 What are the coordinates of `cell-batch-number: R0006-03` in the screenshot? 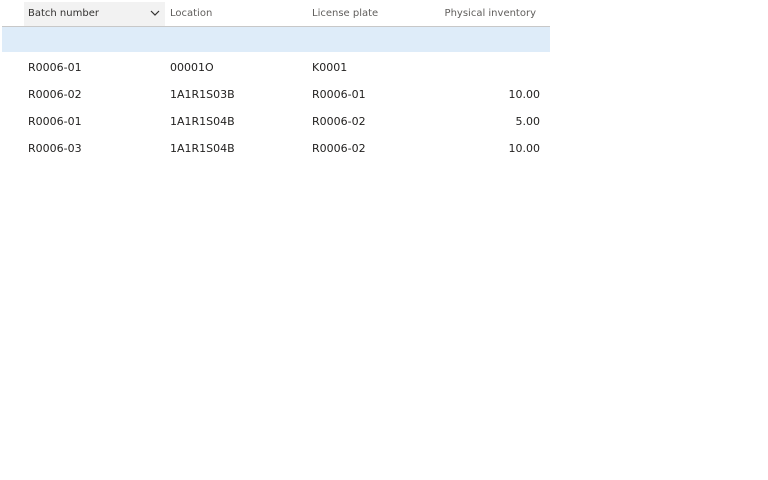 It's located at (55, 148).